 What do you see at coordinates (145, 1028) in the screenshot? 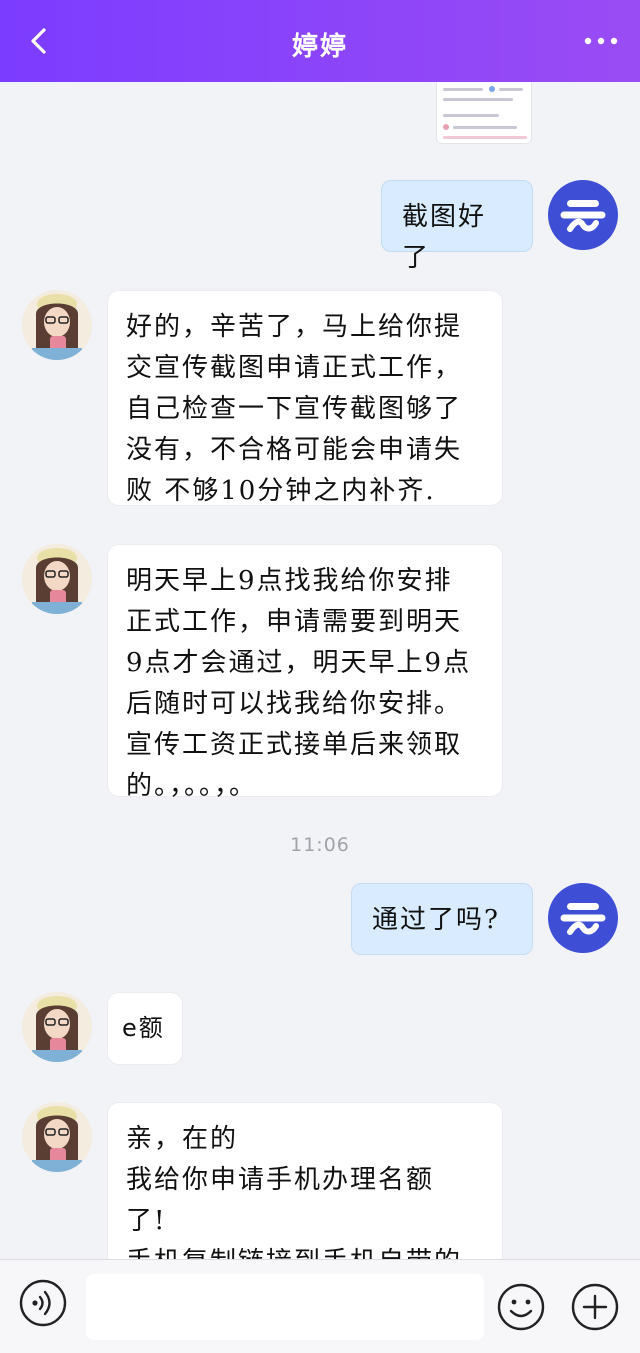
I see `message-bubble-received: e额` at bounding box center [145, 1028].